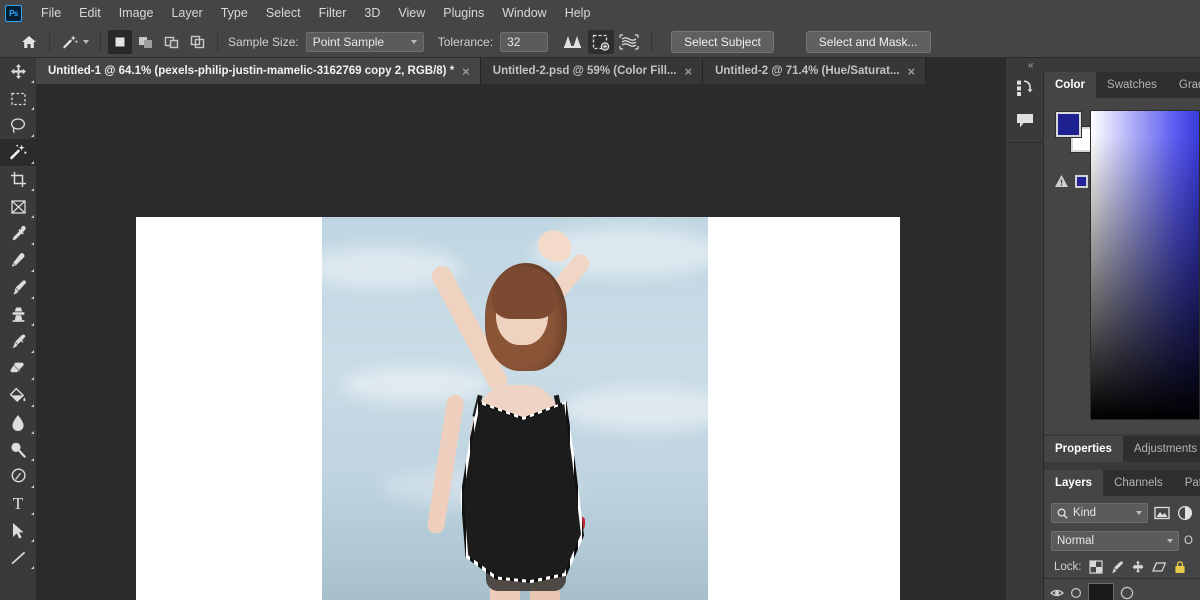 This screenshot has height=600, width=1200. I want to click on menu-item-filter: Filter, so click(333, 13).